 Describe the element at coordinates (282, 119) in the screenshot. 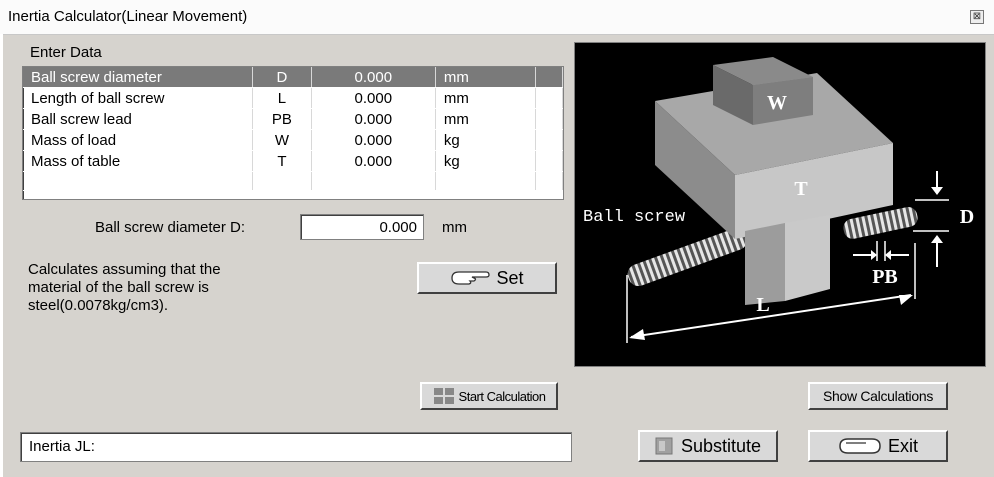

I see `row-symbol-cell: PB` at that location.